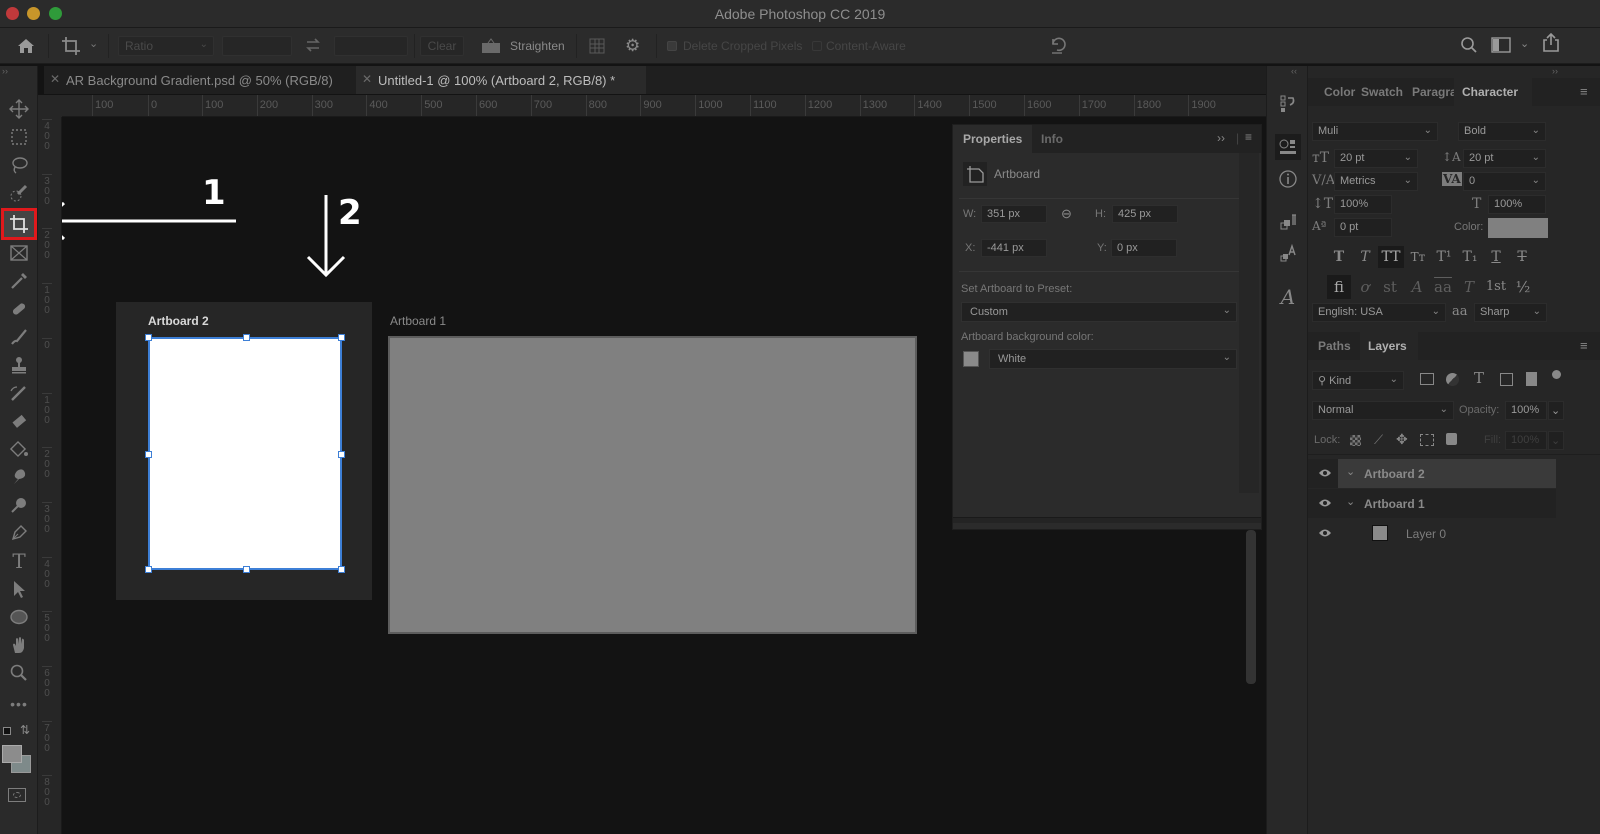  Describe the element at coordinates (1522, 257) in the screenshot. I see `strikethrough-button: T` at that location.